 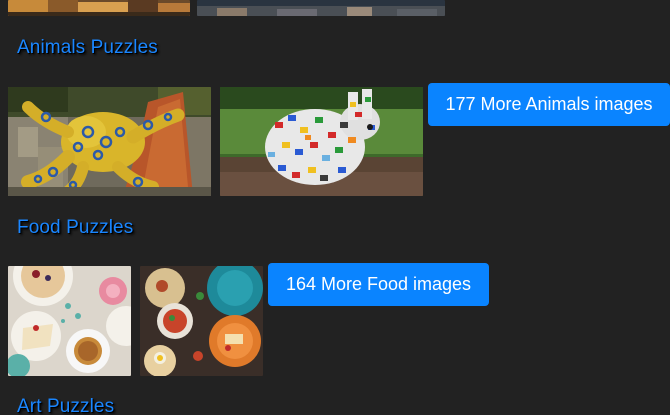 I want to click on dessert-tea-table-image, so click(x=69, y=321).